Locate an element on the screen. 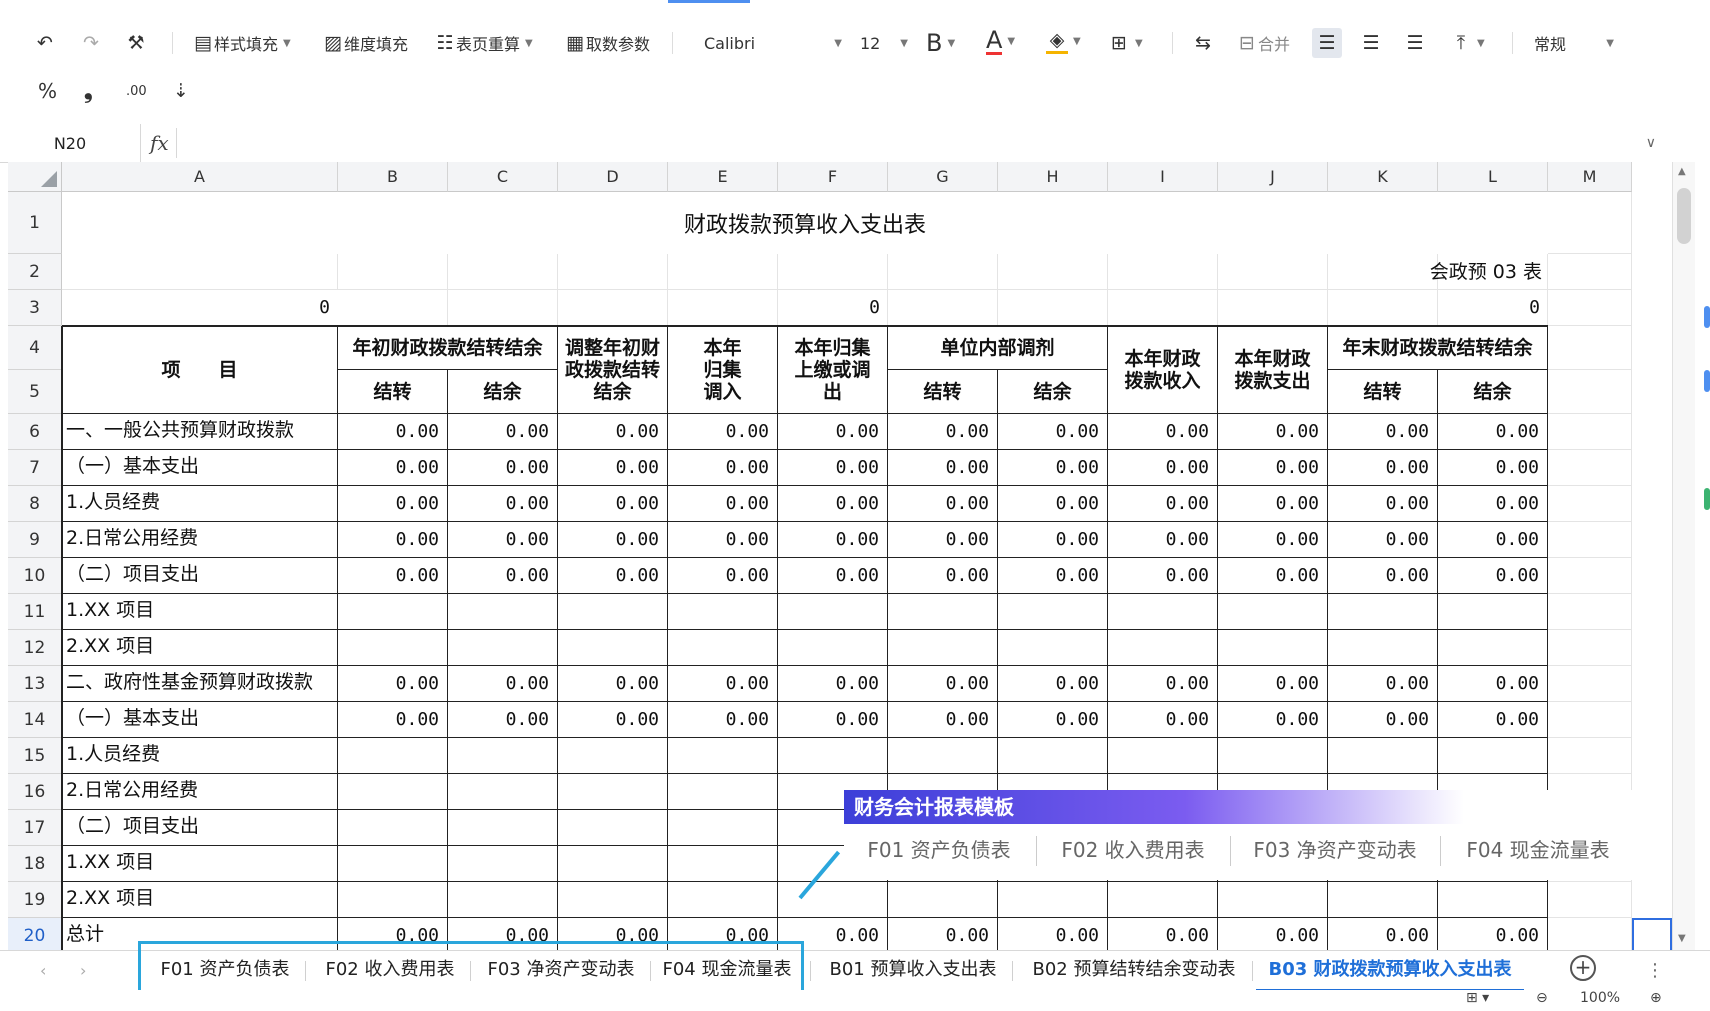 The width and height of the screenshot is (1710, 1011). fill-color-button: ◈ ▼ is located at coordinates (1063, 41).